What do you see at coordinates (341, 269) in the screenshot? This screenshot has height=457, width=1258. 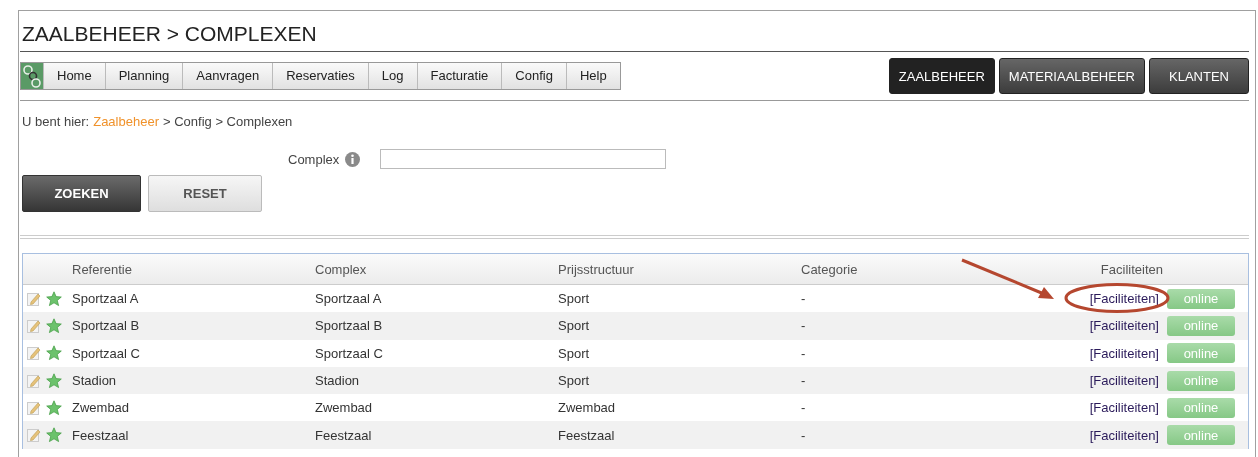 I see `column-header: Complex` at bounding box center [341, 269].